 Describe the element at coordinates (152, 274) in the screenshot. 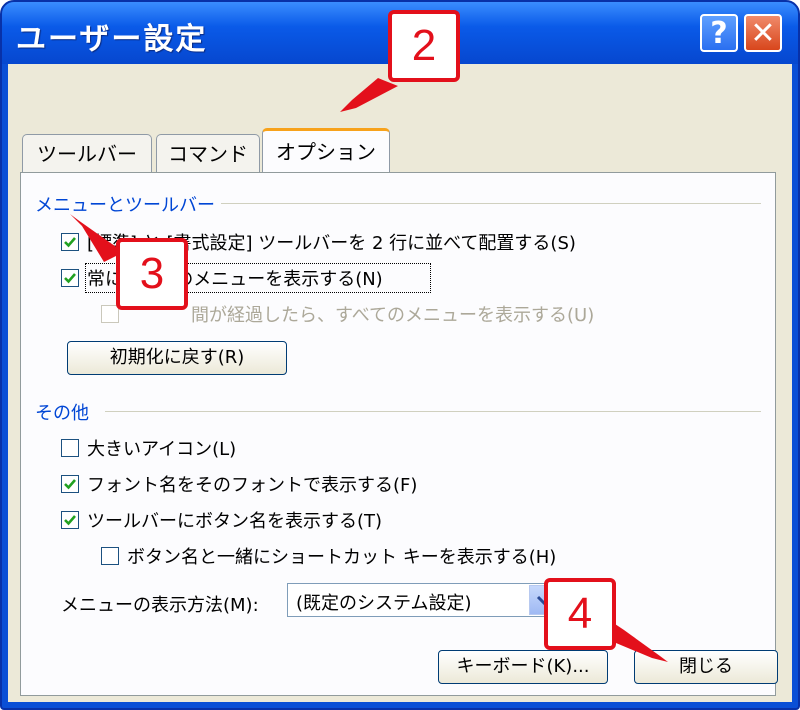

I see `callout-badge-3: 3` at that location.